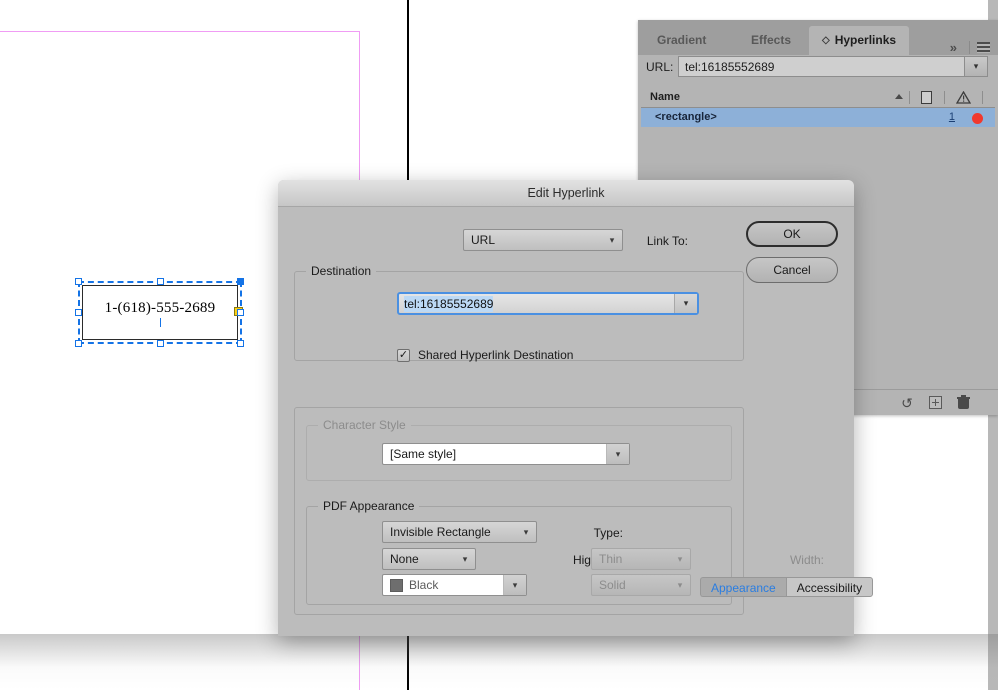 This screenshot has height=690, width=998. I want to click on selected-text-frame: 1-(618)-555-2689, so click(159, 312).